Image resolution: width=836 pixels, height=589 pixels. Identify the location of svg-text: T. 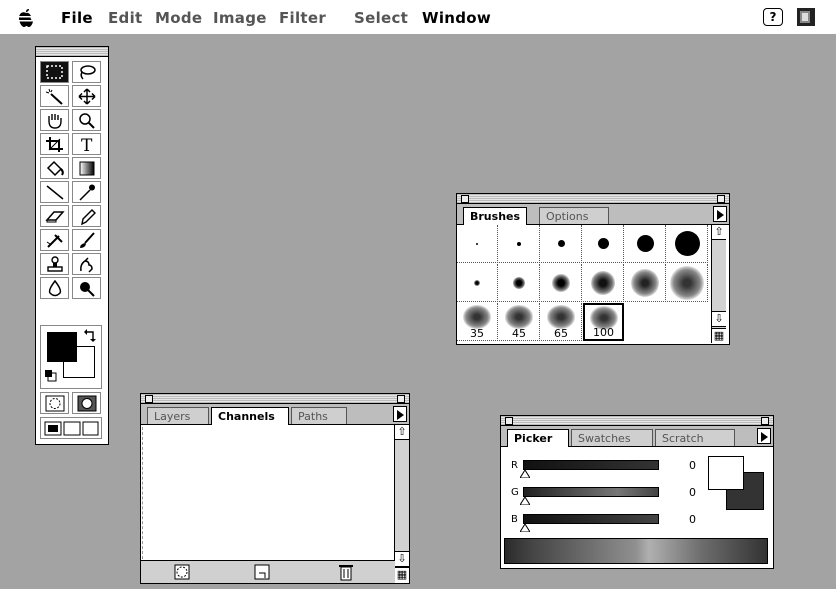
(87, 144).